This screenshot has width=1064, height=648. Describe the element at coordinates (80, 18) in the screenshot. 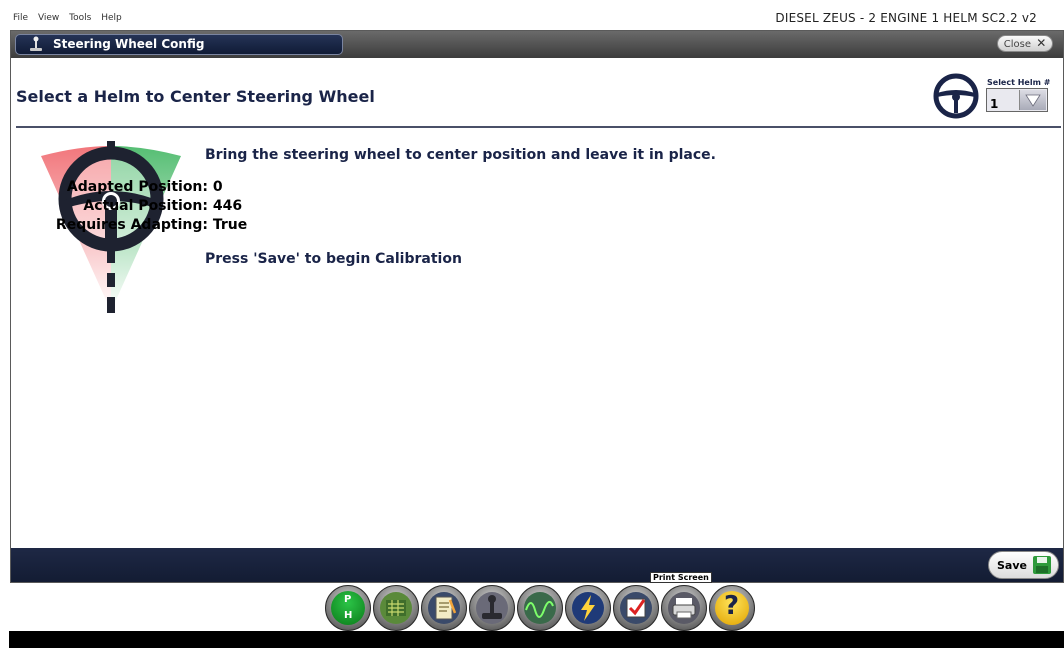

I see `menu-tools: Tools` at that location.